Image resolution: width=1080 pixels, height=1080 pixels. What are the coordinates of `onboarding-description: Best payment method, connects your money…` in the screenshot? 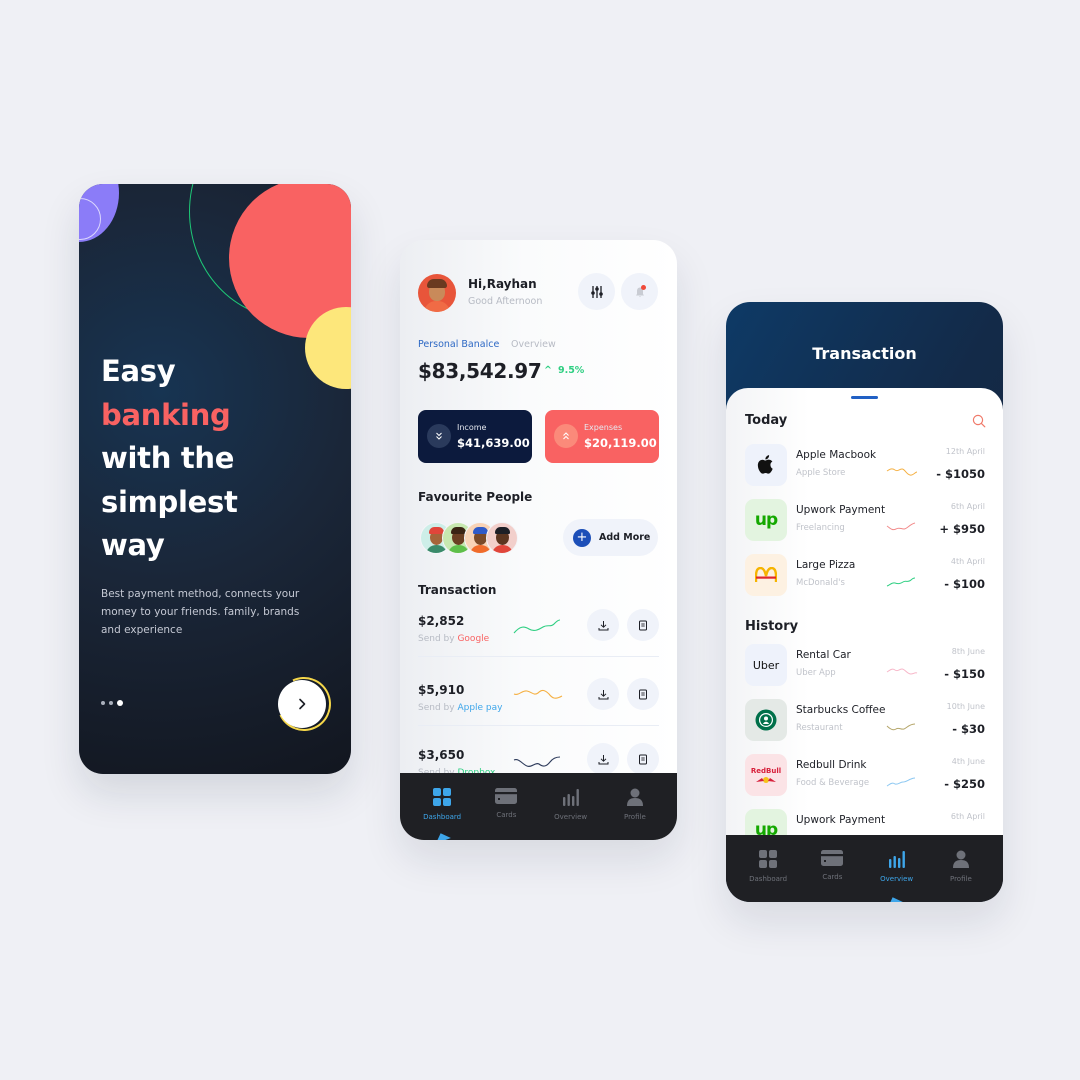 It's located at (200, 612).